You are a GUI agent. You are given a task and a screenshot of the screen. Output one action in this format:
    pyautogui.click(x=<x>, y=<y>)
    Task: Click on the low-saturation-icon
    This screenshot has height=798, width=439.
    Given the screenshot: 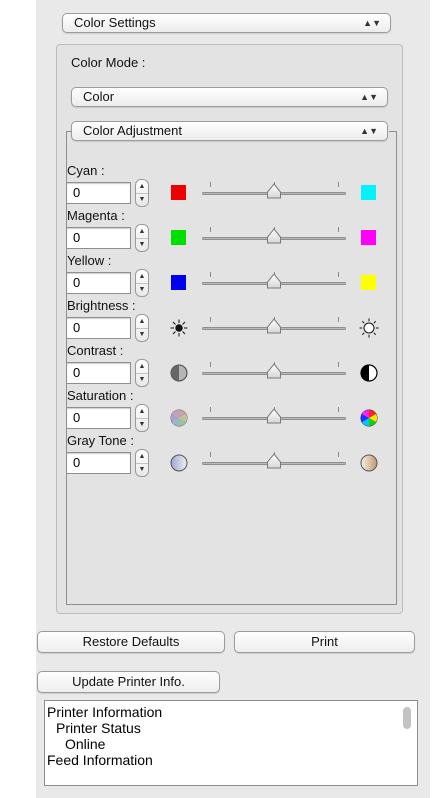 What is the action you would take?
    pyautogui.click(x=179, y=418)
    